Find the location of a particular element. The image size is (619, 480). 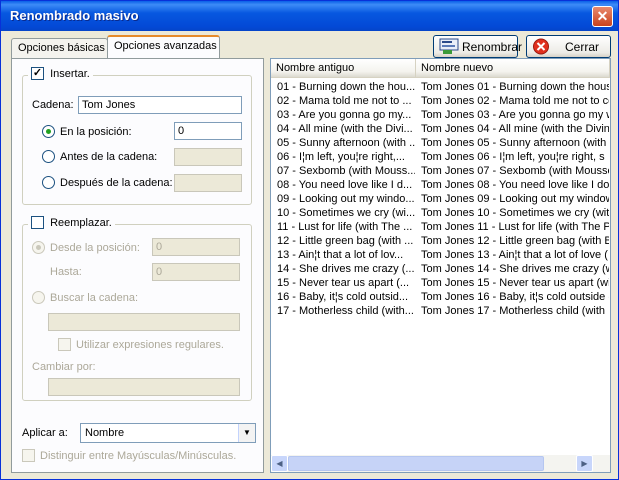

at-position-radio is located at coordinates (48, 131).